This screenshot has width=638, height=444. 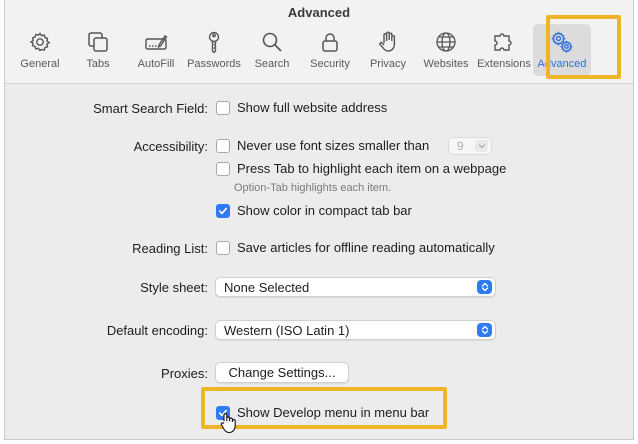 What do you see at coordinates (330, 64) in the screenshot?
I see `tab-security-label: Security` at bounding box center [330, 64].